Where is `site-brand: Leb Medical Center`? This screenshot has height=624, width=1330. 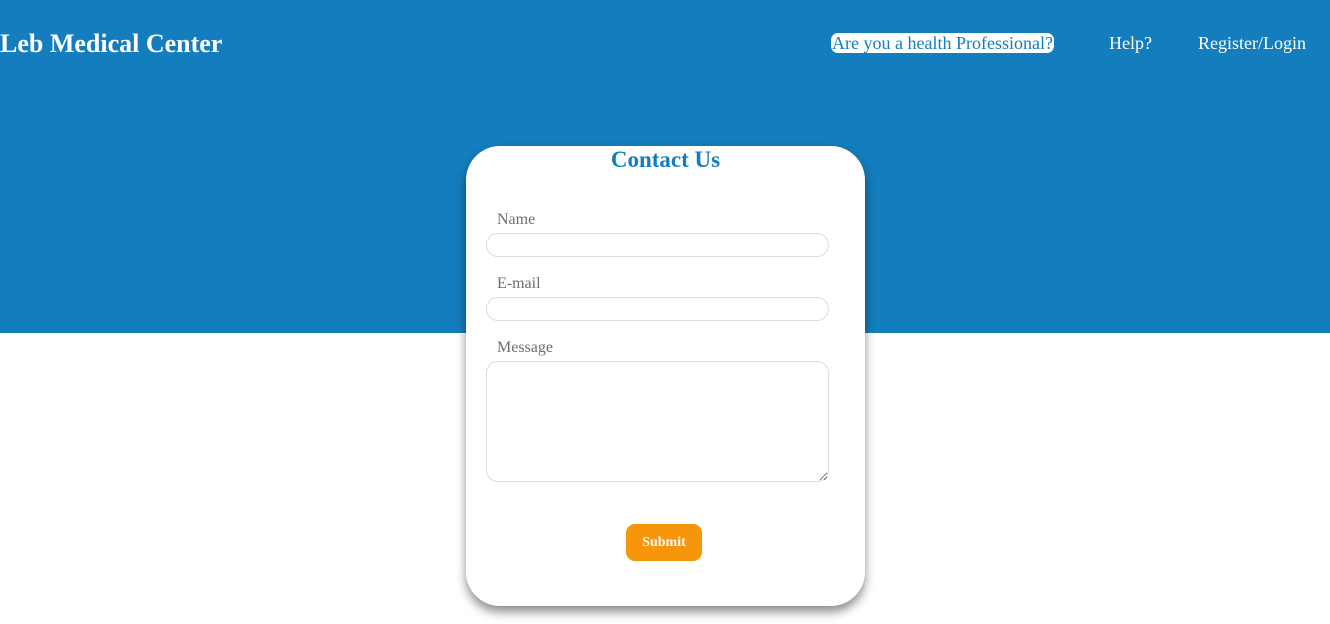
site-brand: Leb Medical Center is located at coordinates (111, 44).